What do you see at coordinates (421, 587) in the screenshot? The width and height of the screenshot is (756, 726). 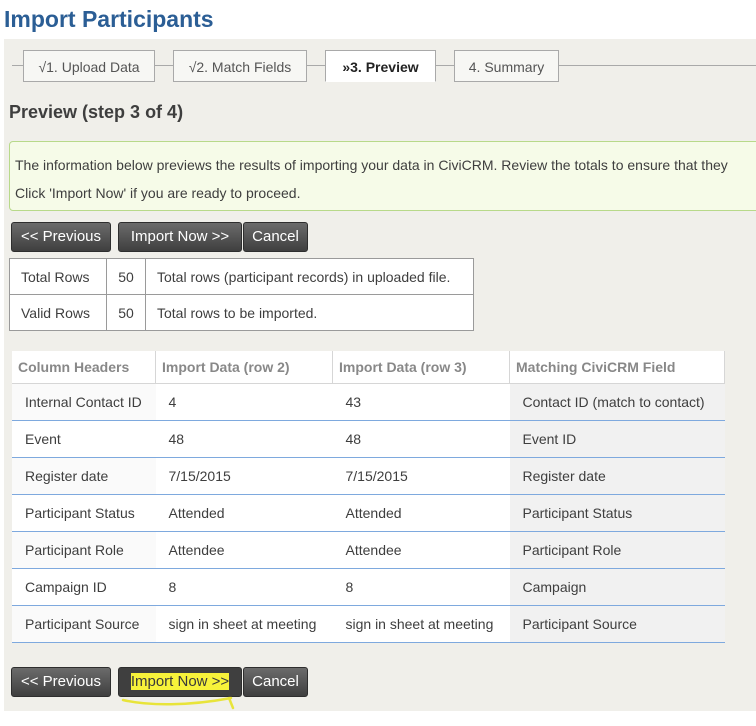 I see `row-3-value: 8` at bounding box center [421, 587].